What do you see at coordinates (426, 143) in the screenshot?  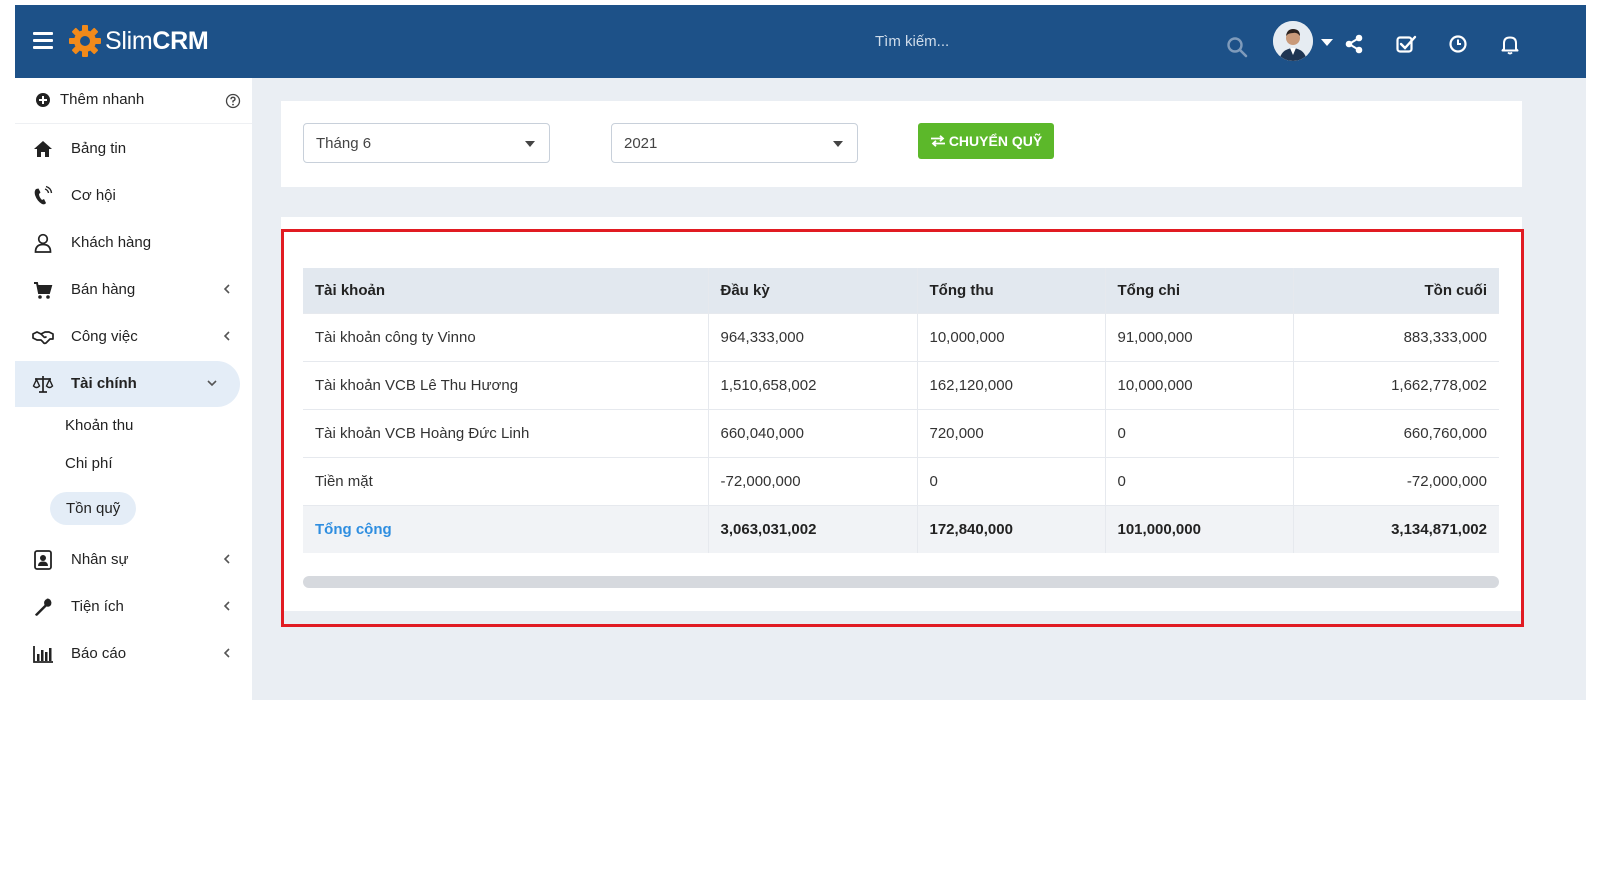 I see `month-select: Tháng 6` at bounding box center [426, 143].